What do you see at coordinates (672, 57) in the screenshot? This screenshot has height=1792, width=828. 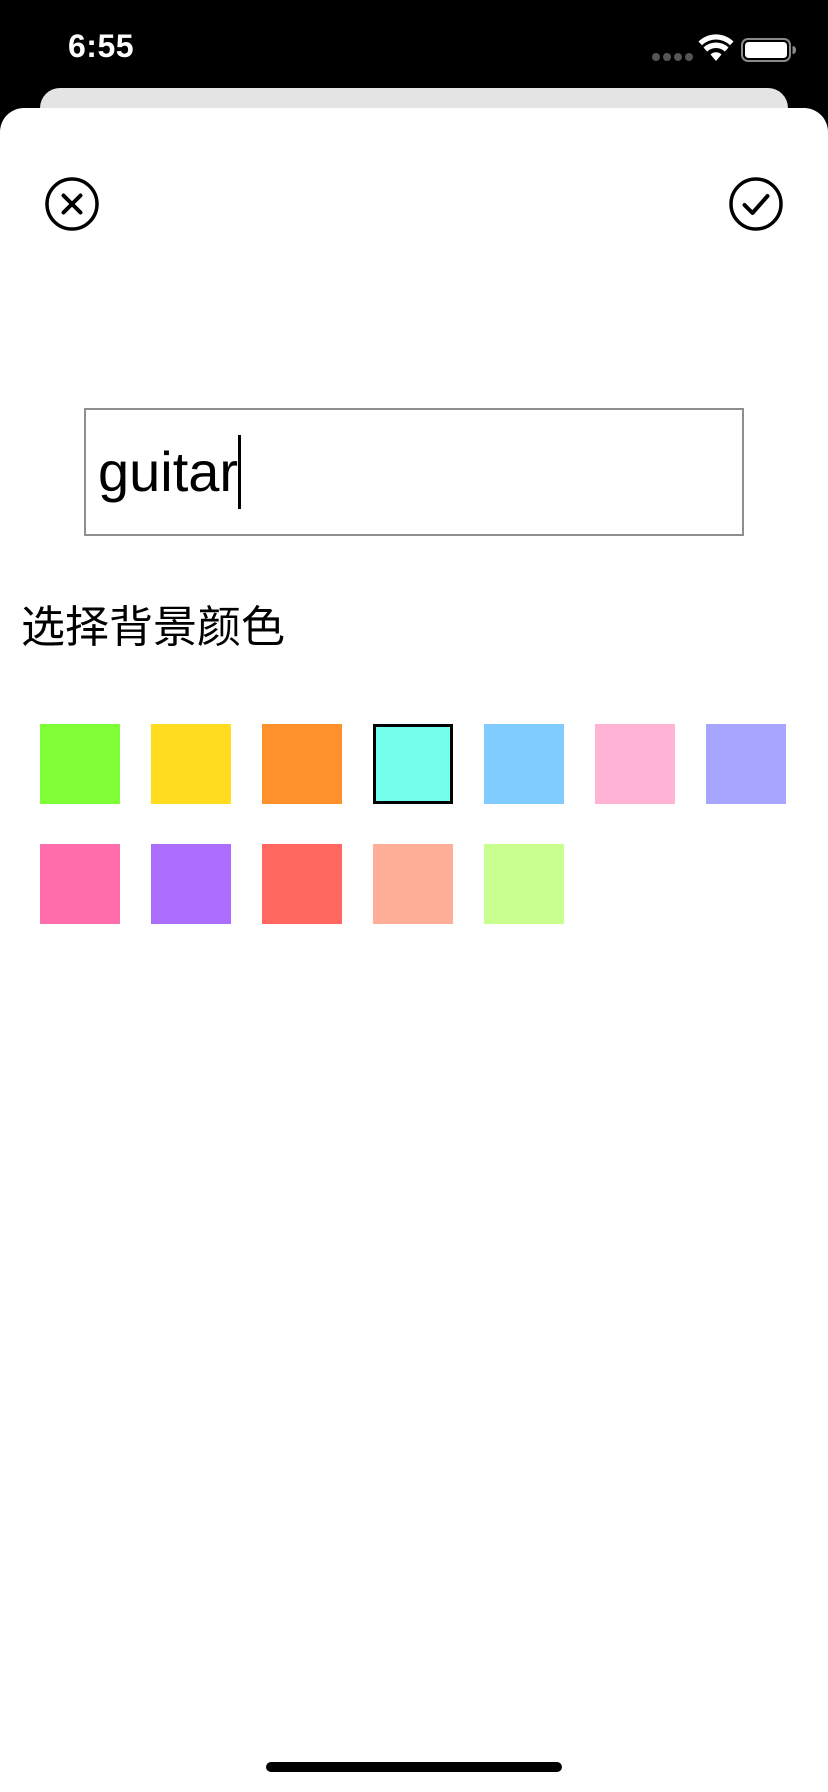 I see `cellular-signal-icon` at bounding box center [672, 57].